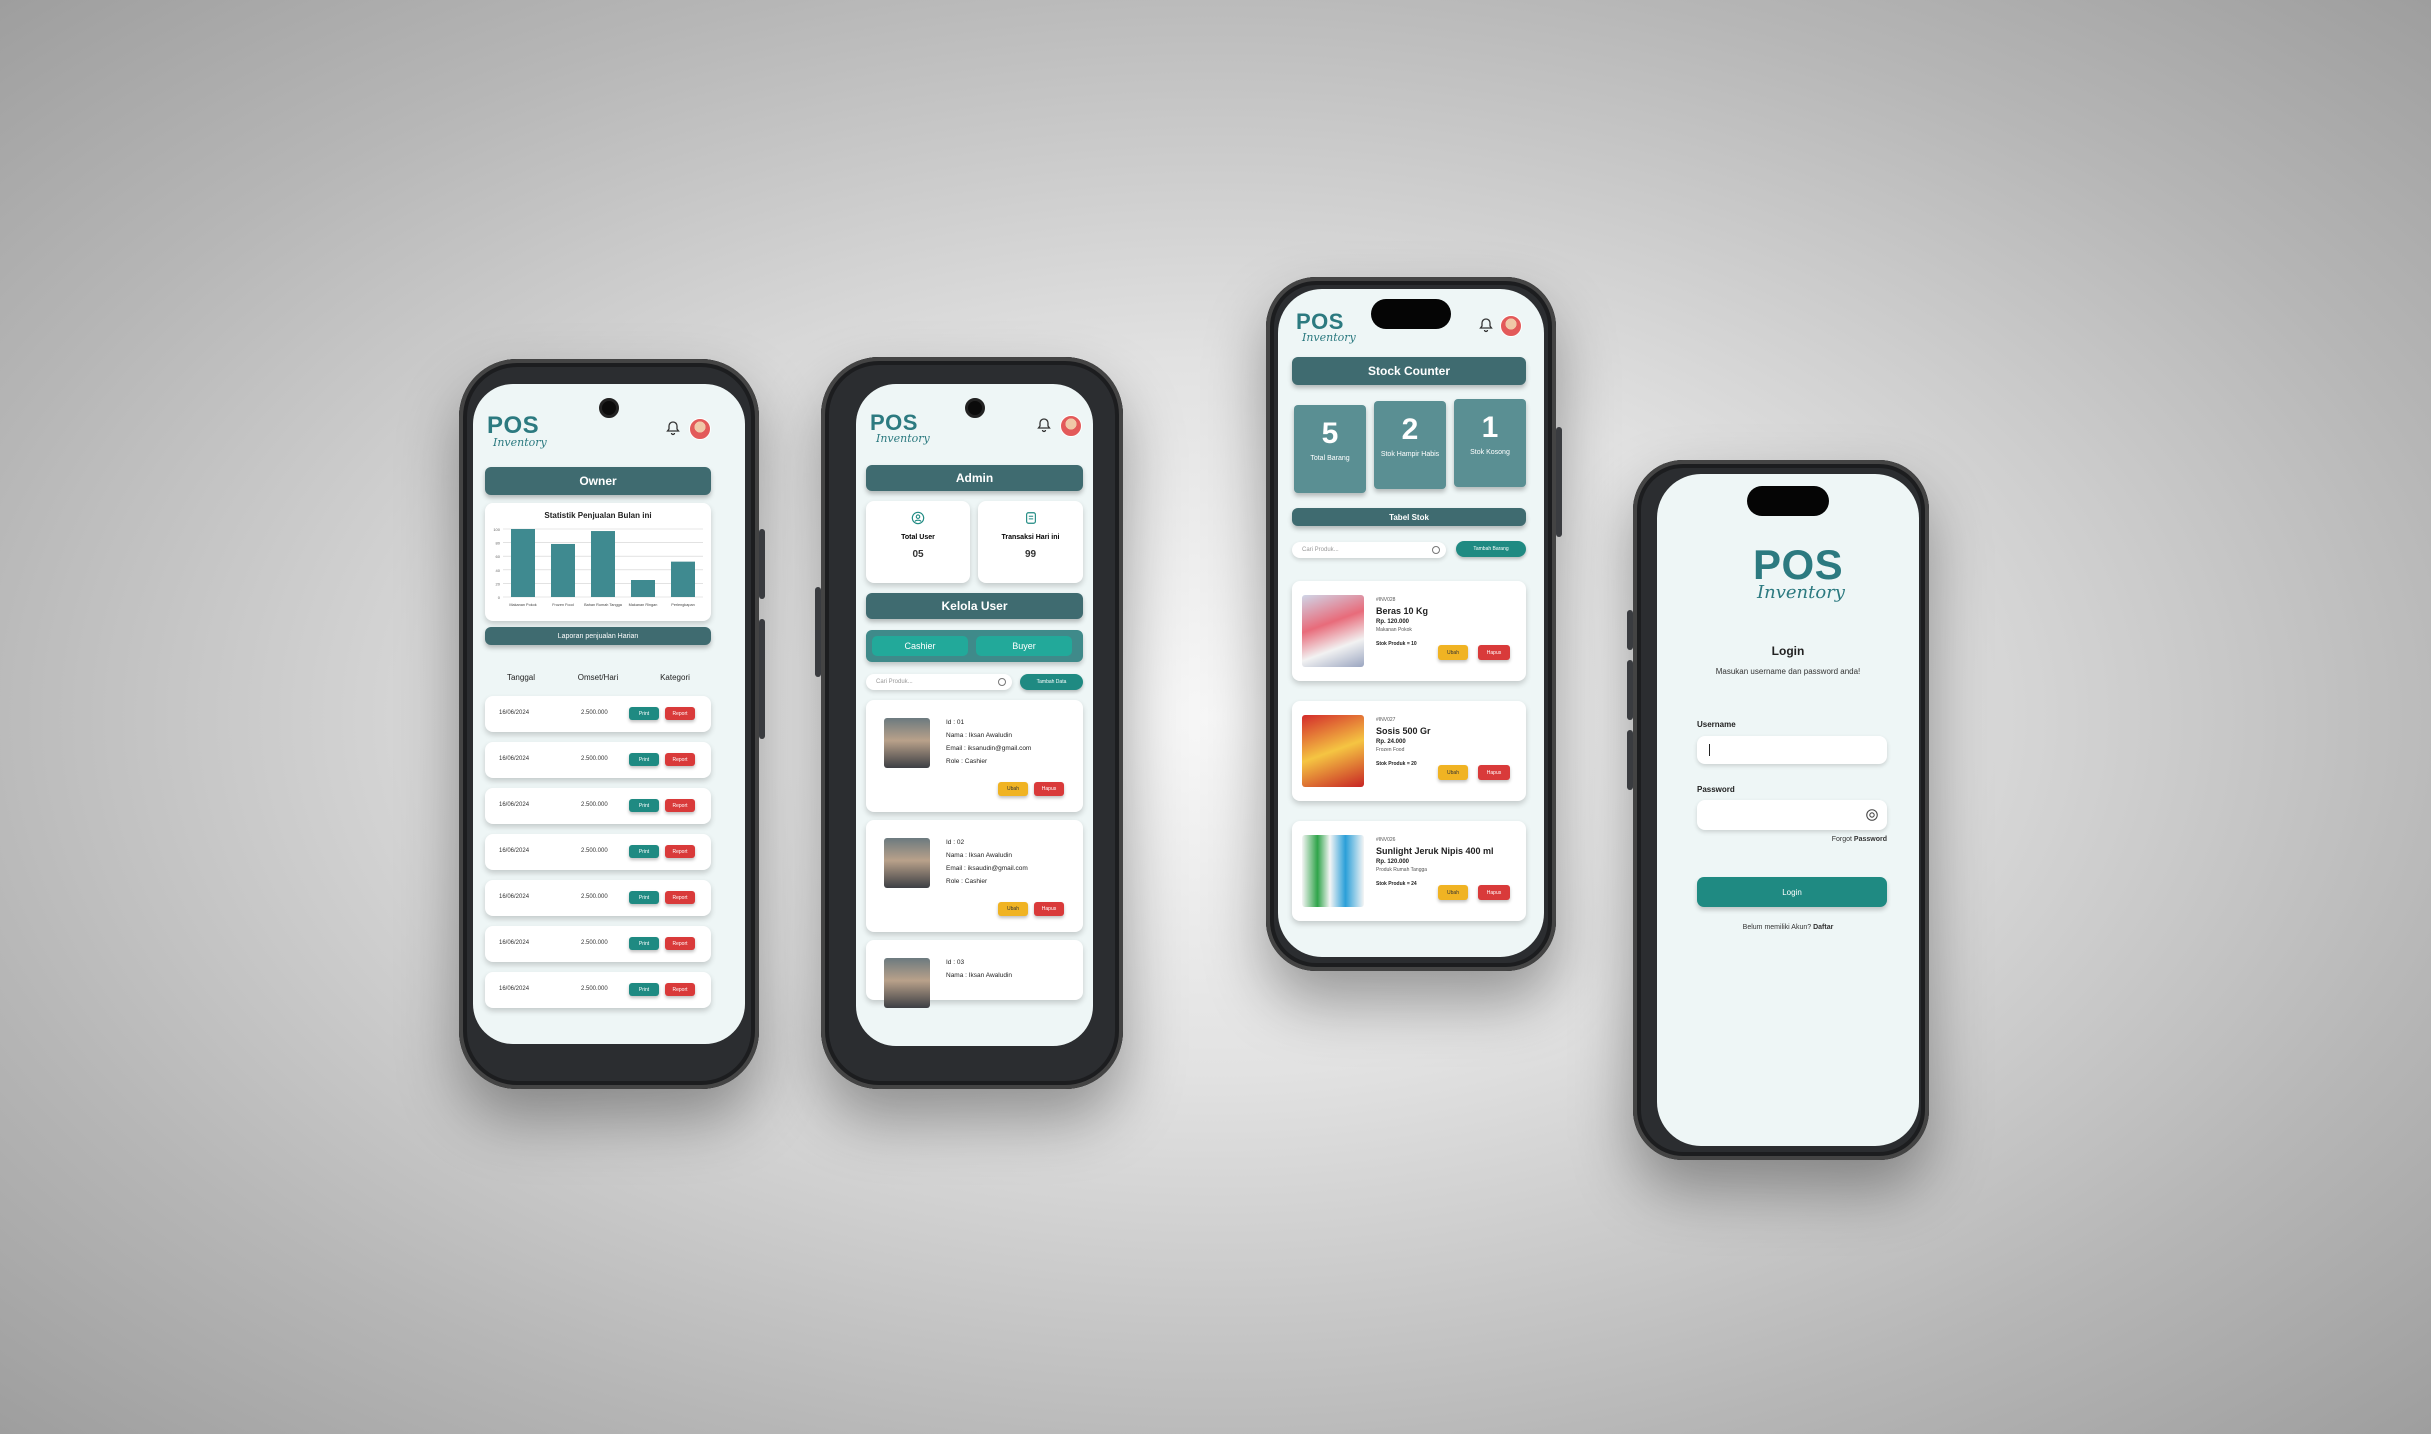  I want to click on forgot-link: Password, so click(1870, 839).